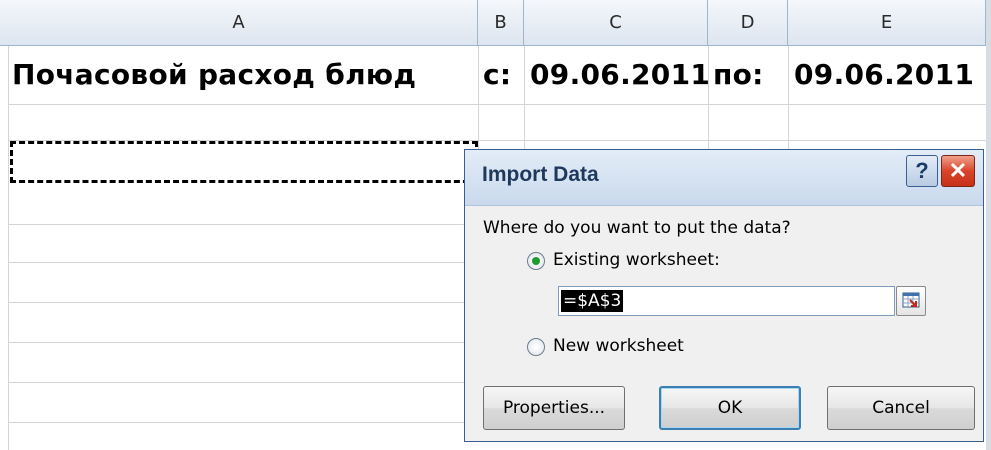 The width and height of the screenshot is (991, 450). Describe the element at coordinates (244, 162) in the screenshot. I see `selection-marquee-a3` at that location.